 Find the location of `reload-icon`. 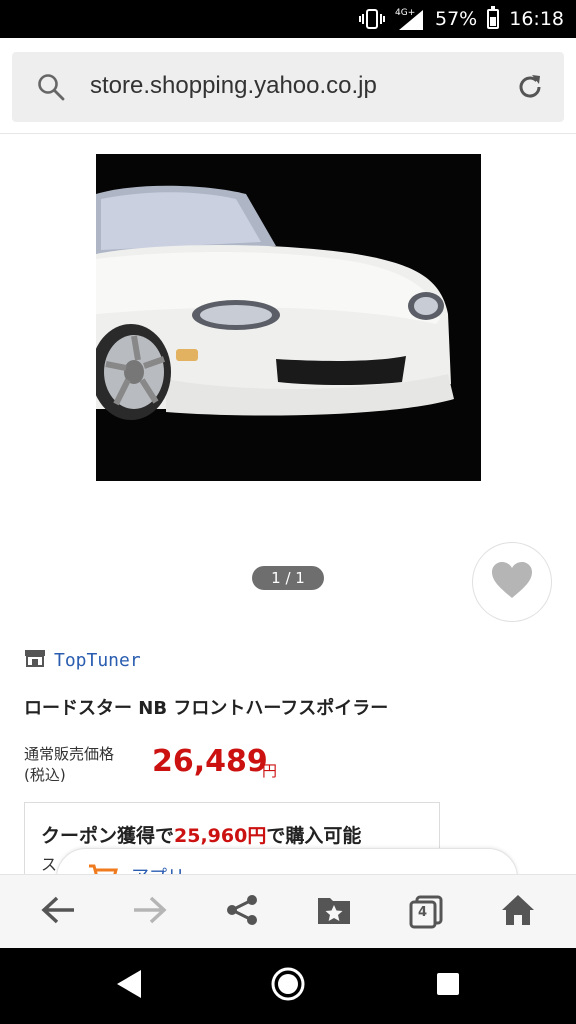

reload-icon is located at coordinates (530, 87).